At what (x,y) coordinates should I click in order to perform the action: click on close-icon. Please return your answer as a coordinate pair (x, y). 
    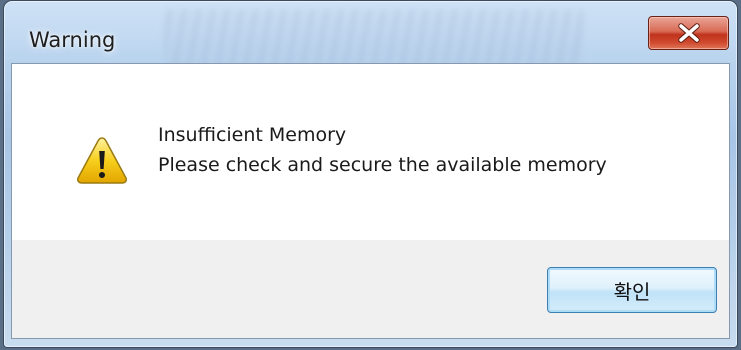
    Looking at the image, I should click on (688, 33).